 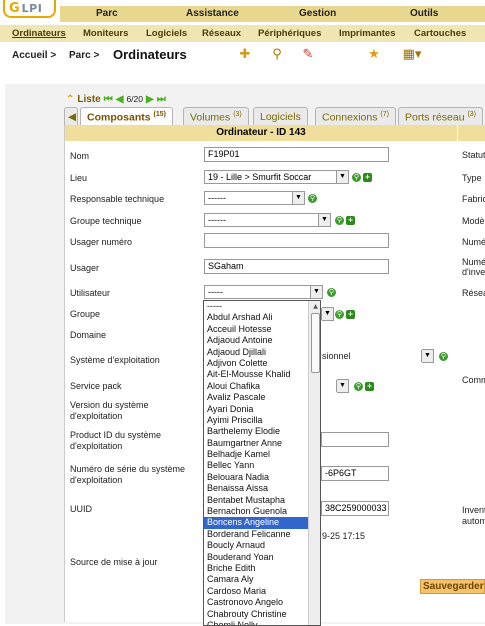 I want to click on tab-composants: Composants (15), so click(x=126, y=116).